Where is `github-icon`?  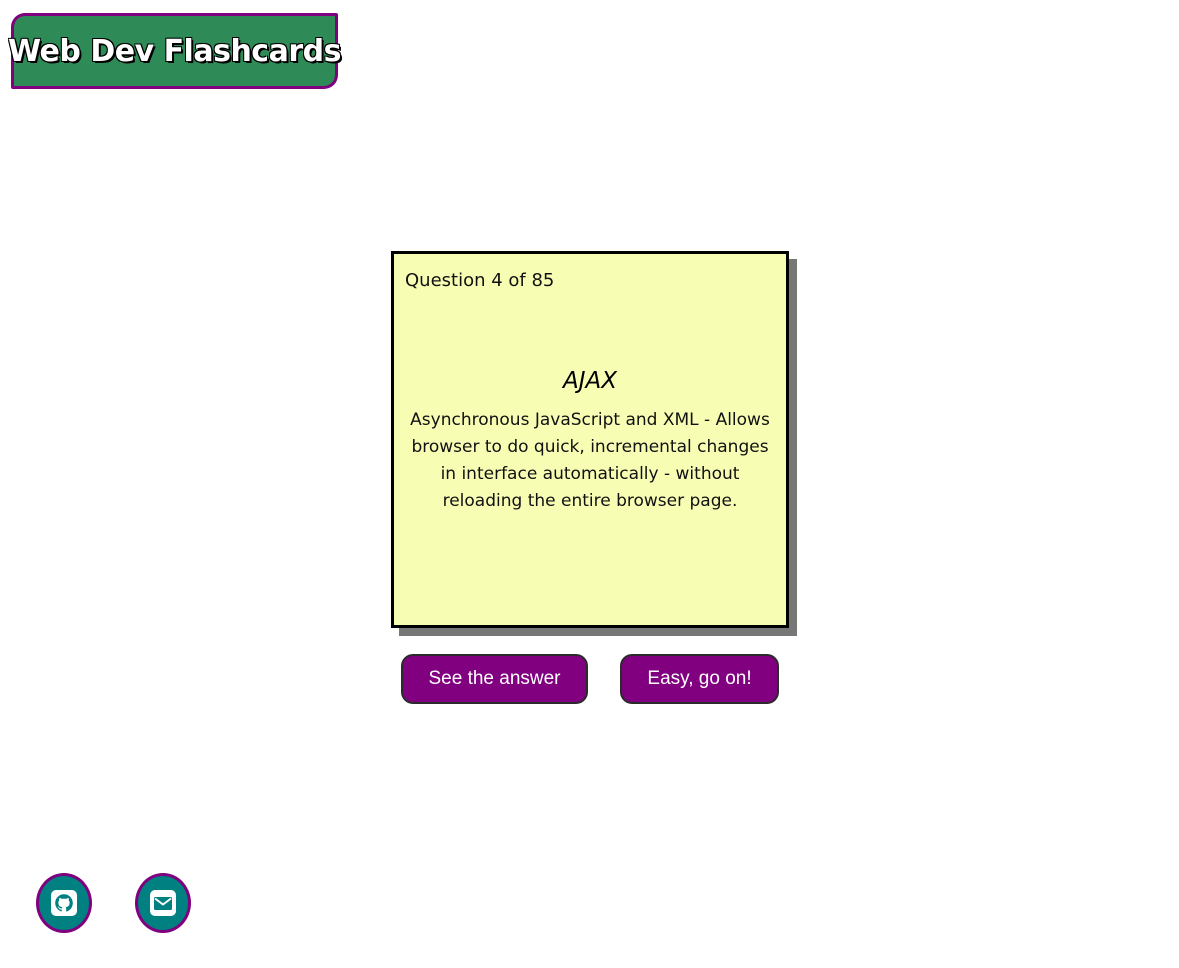 github-icon is located at coordinates (64, 903).